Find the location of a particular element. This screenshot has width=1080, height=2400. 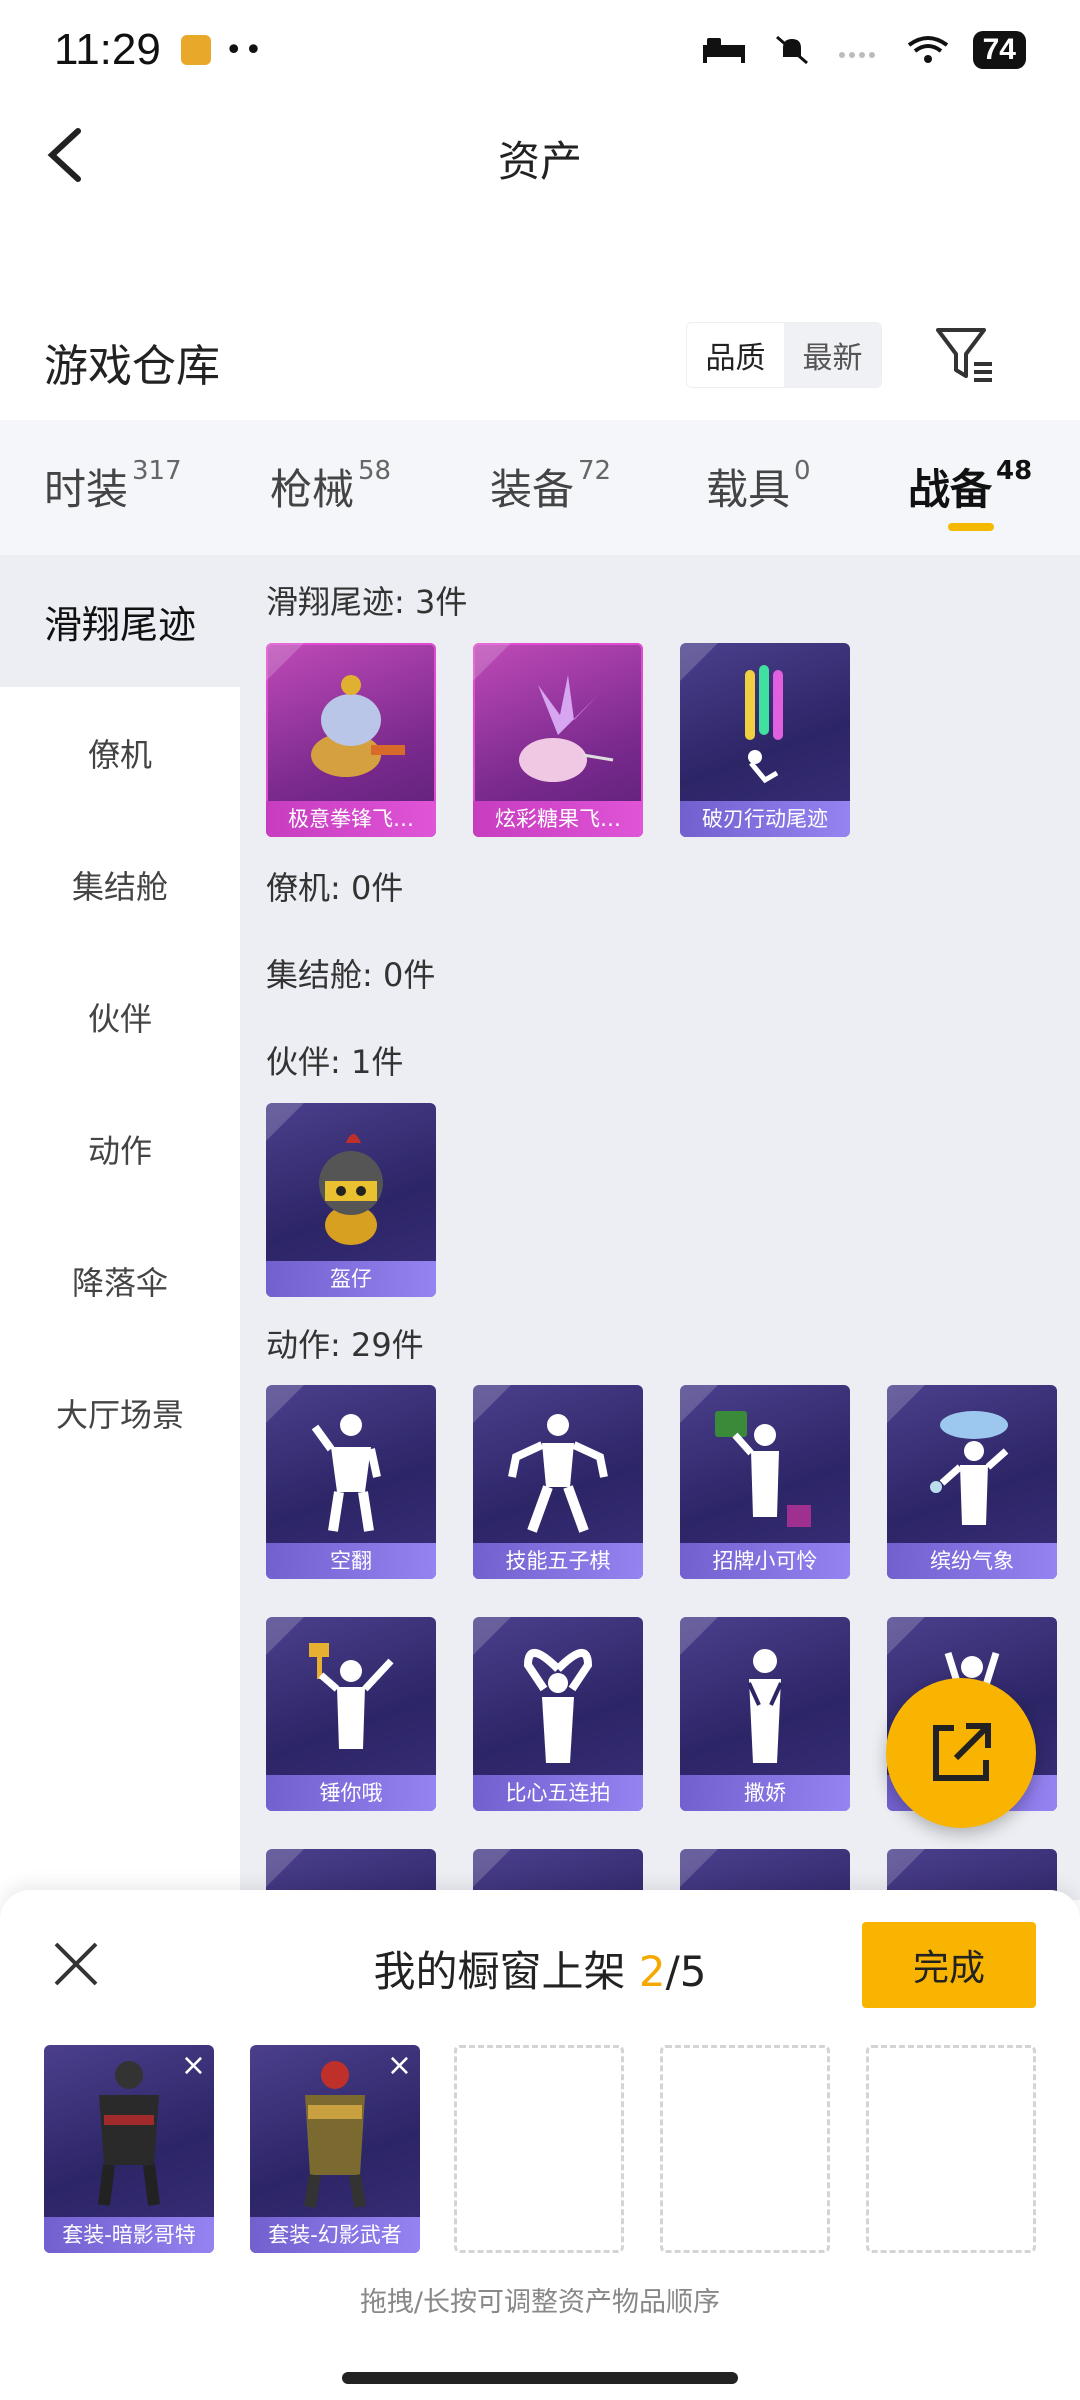

item-card: 撒娇 is located at coordinates (765, 1714).